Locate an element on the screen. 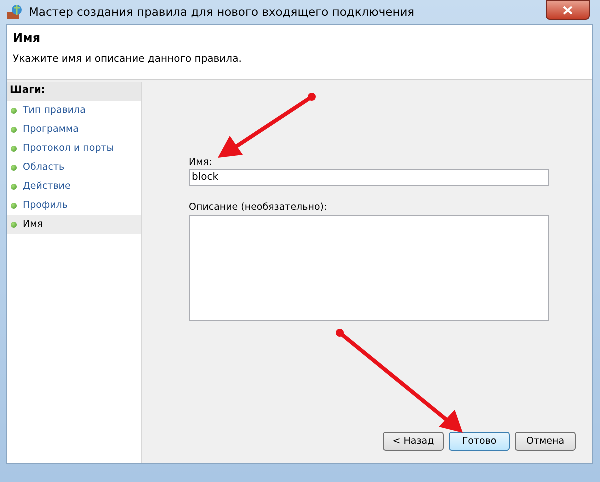 Image resolution: width=600 pixels, height=482 pixels. name-label: Имя: is located at coordinates (201, 163).